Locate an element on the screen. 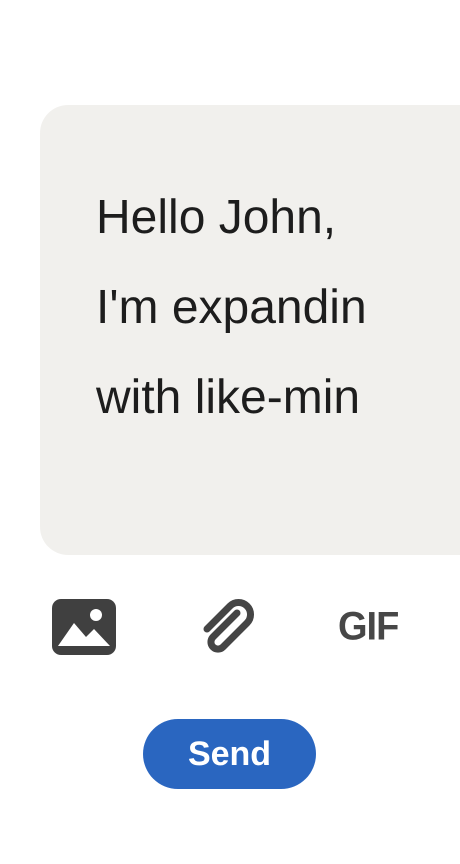  image-icon is located at coordinates (84, 627).